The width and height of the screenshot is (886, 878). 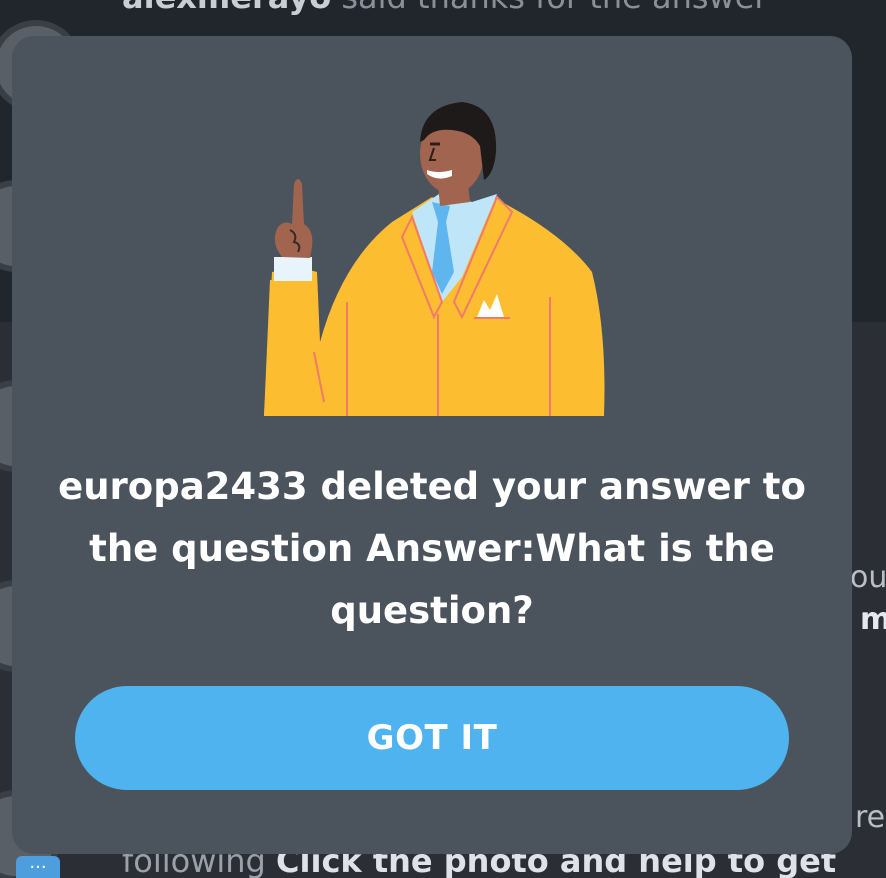 What do you see at coordinates (873, 619) in the screenshot?
I see `background-text-fragment: m` at bounding box center [873, 619].